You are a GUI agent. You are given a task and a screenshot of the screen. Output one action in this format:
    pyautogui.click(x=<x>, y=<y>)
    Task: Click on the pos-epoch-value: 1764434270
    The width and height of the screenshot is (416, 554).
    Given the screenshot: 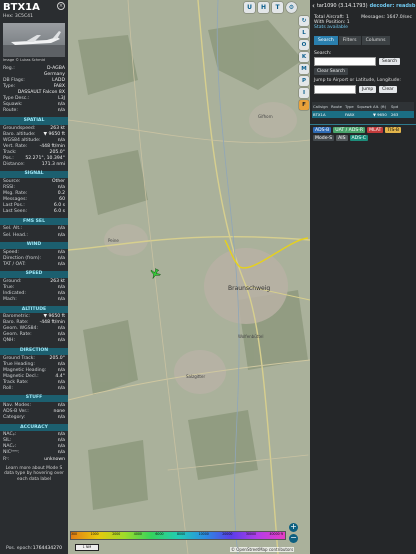 What is the action you would take?
    pyautogui.click(x=47, y=548)
    